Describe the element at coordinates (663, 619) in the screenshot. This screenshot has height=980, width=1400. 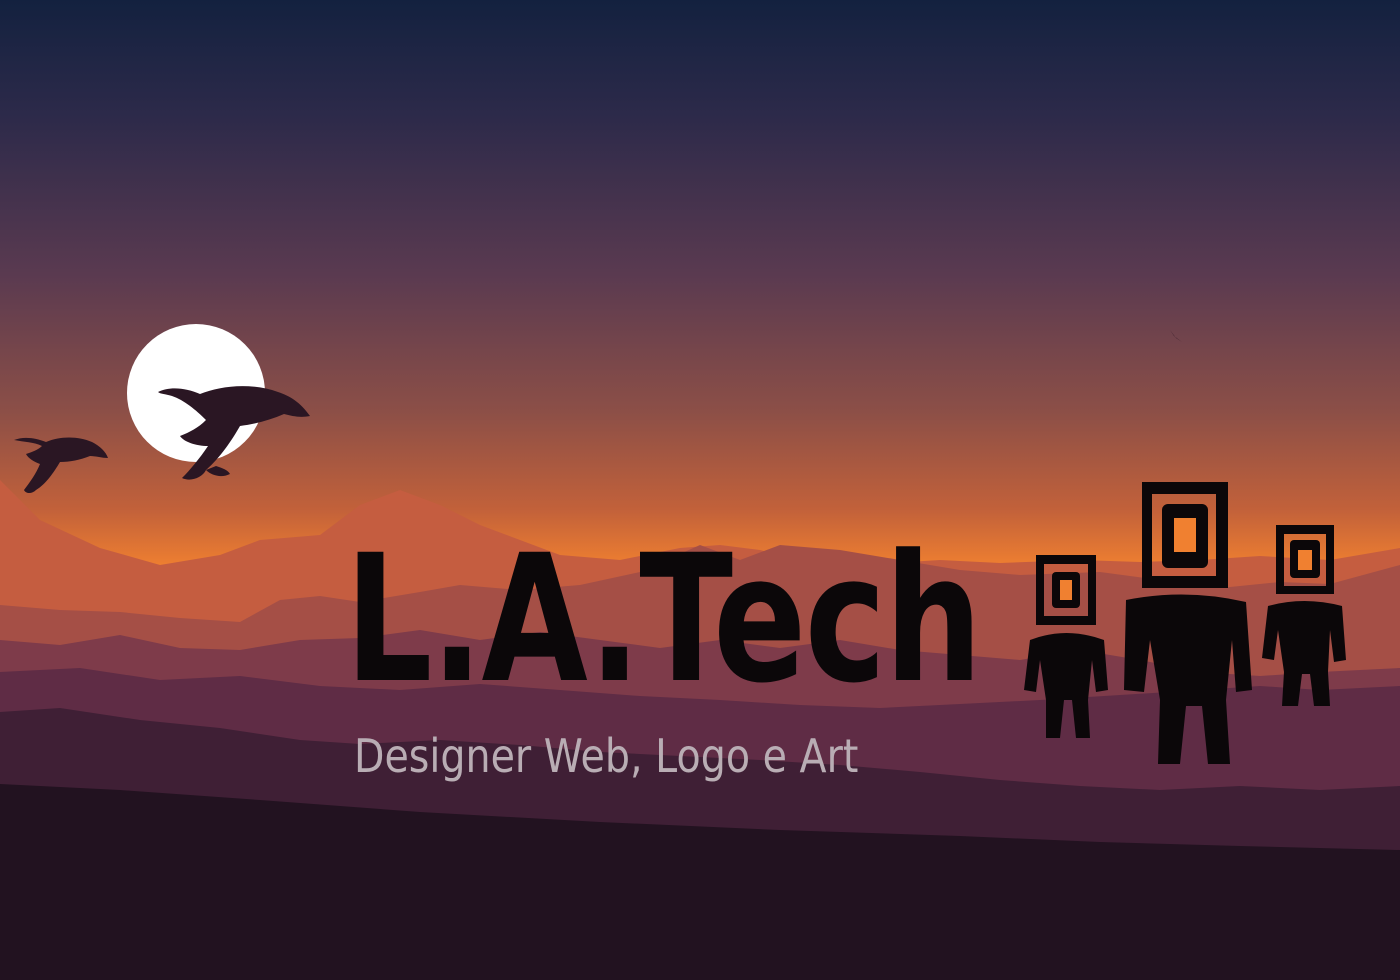
I see `brand-title: L.A.Tech` at that location.